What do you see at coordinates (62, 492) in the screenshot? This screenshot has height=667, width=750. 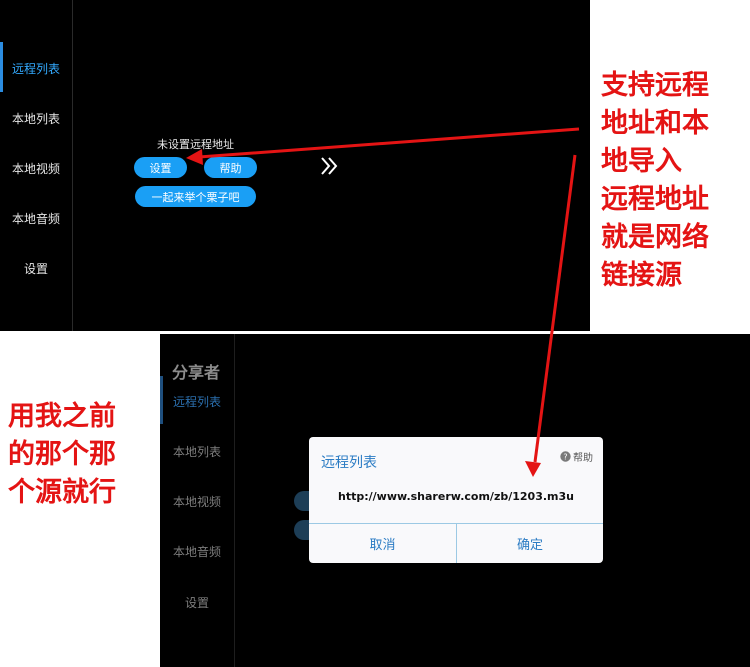 I see `annotation-line: 个源就行` at bounding box center [62, 492].